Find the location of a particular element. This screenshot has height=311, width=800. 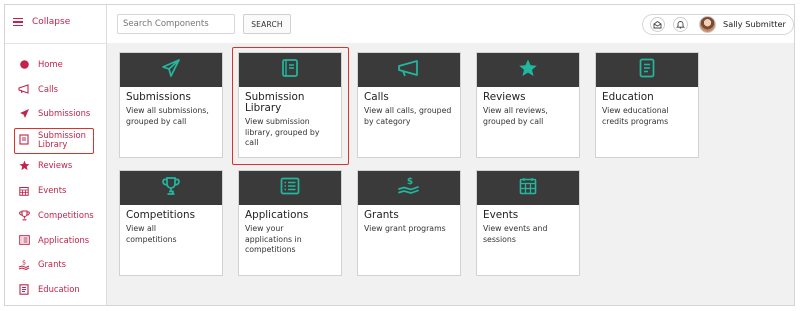

card-title: Submissions is located at coordinates (158, 97).